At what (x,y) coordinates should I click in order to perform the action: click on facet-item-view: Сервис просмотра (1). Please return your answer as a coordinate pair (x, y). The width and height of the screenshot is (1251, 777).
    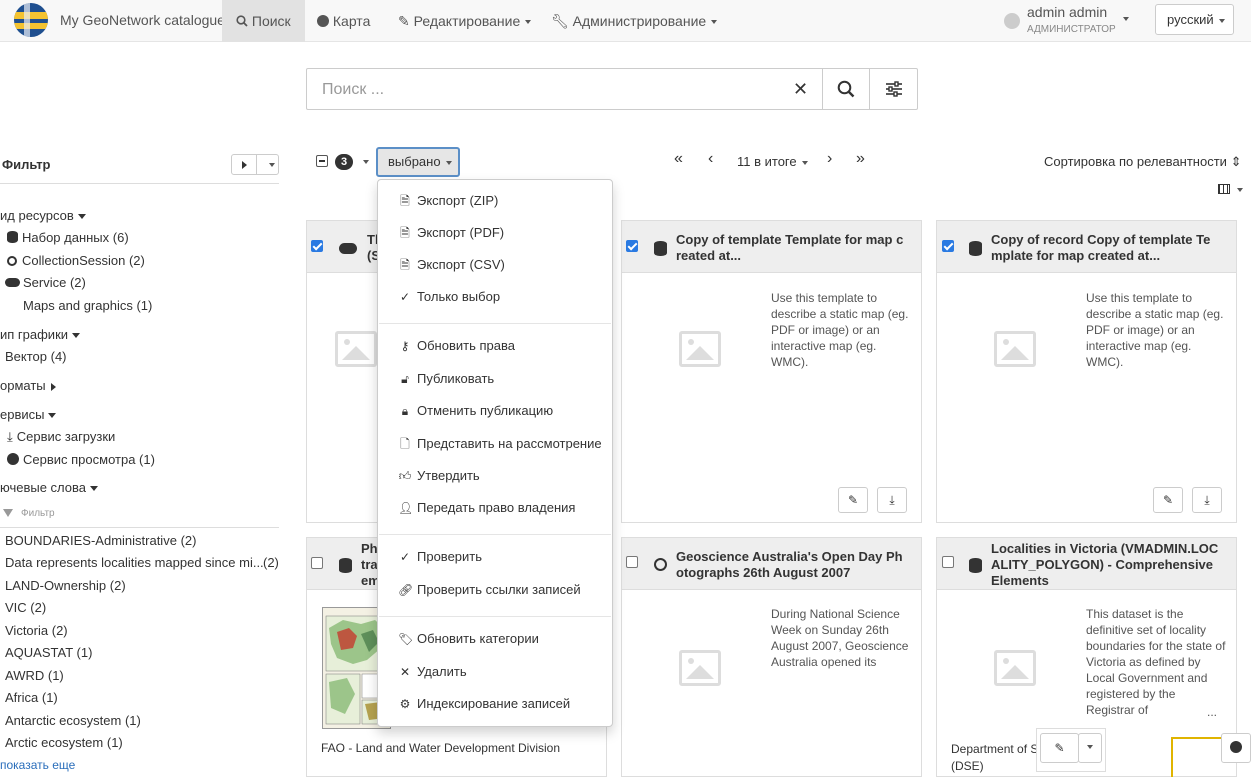
    Looking at the image, I should click on (81, 459).